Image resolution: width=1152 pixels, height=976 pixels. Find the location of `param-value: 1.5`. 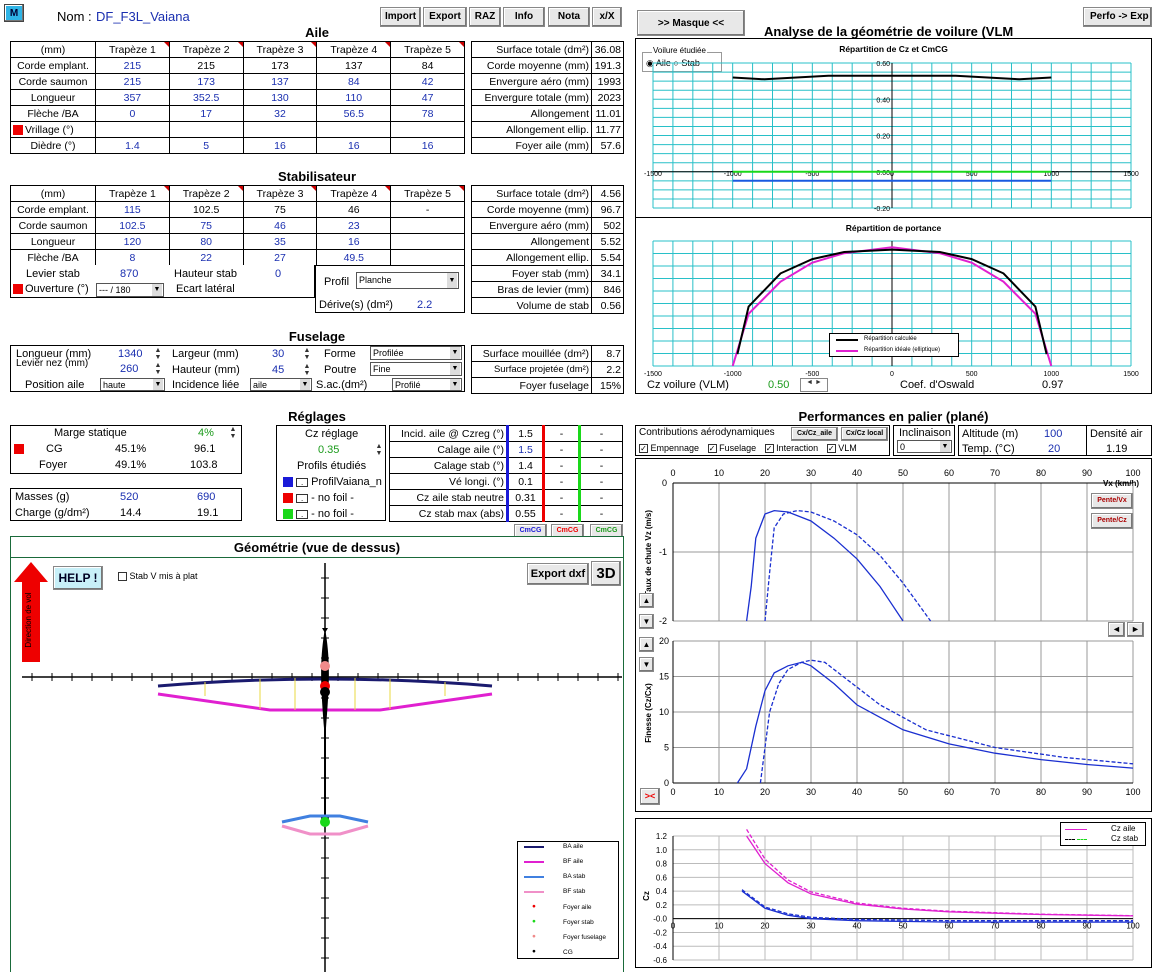

param-value: 1.5 is located at coordinates (525, 449).